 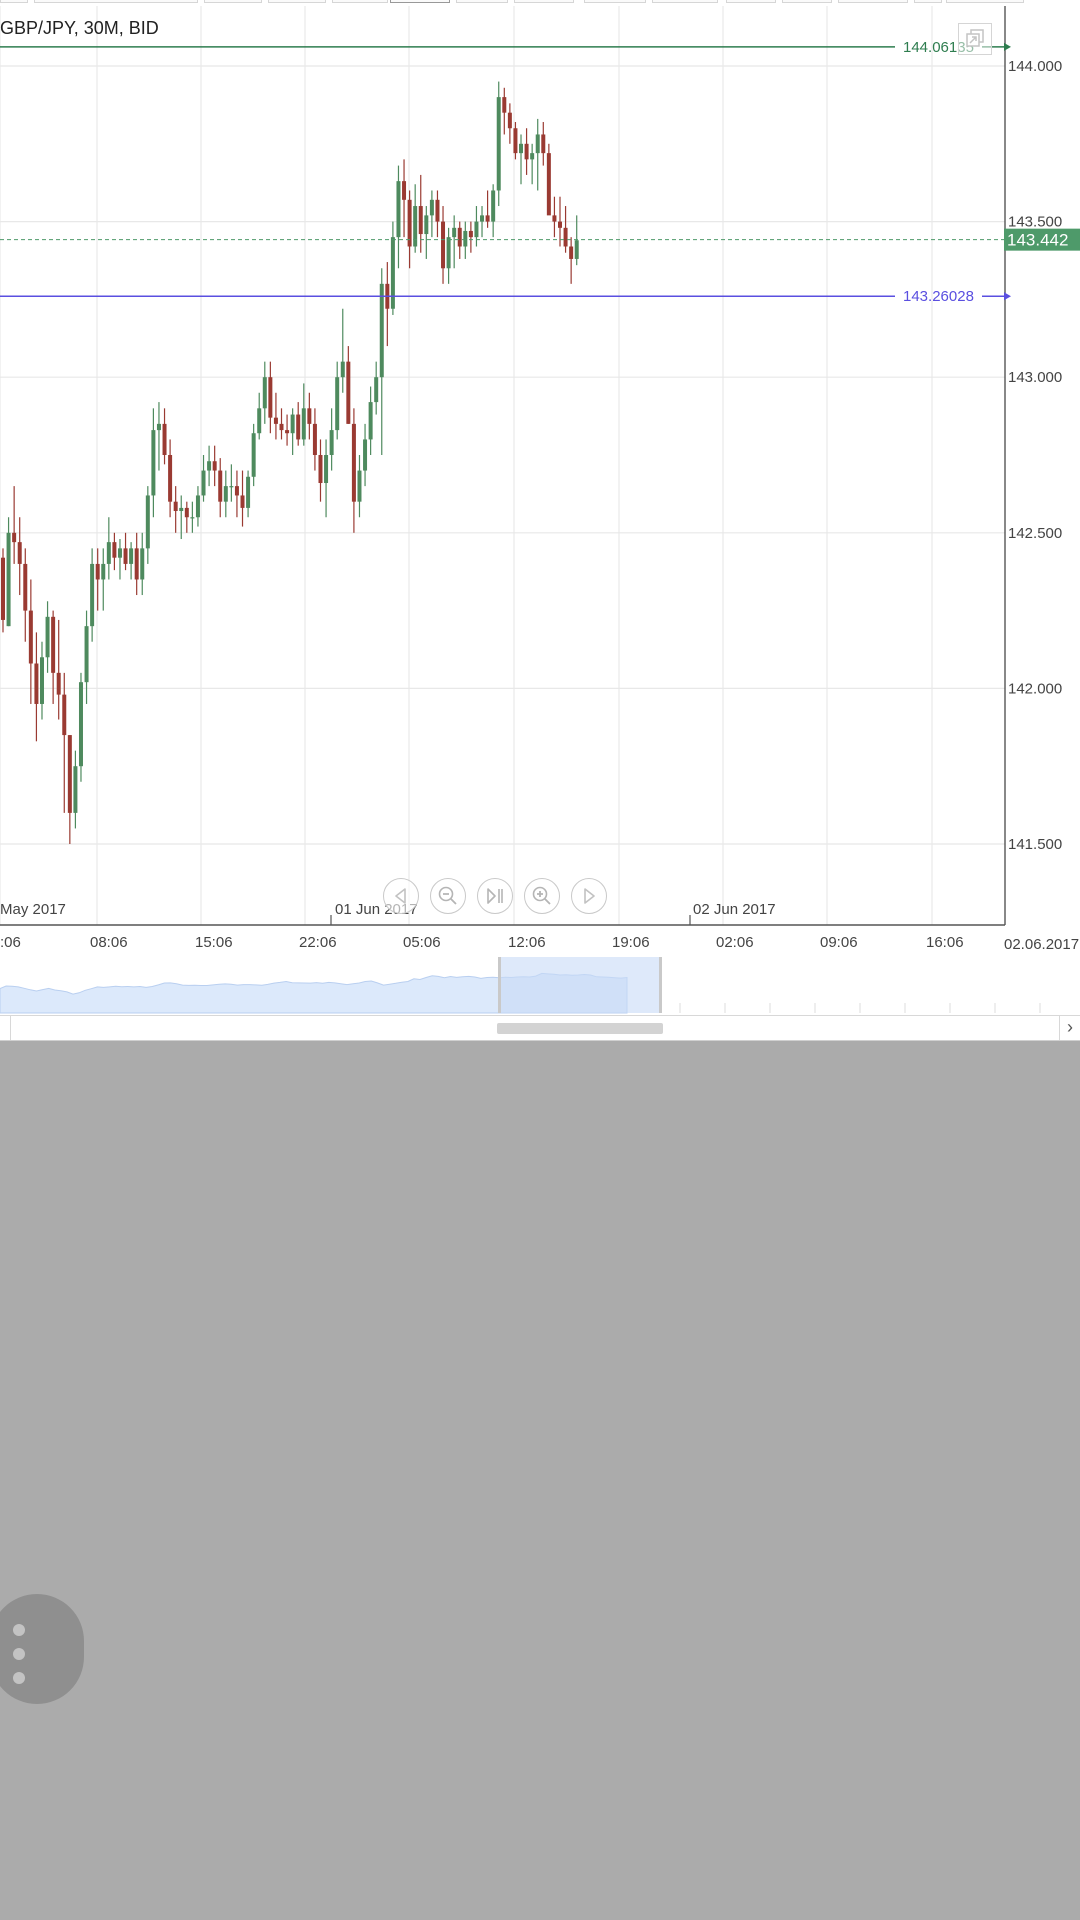 I want to click on scrollbar-right-arrow: ›, so click(x=1069, y=1028).